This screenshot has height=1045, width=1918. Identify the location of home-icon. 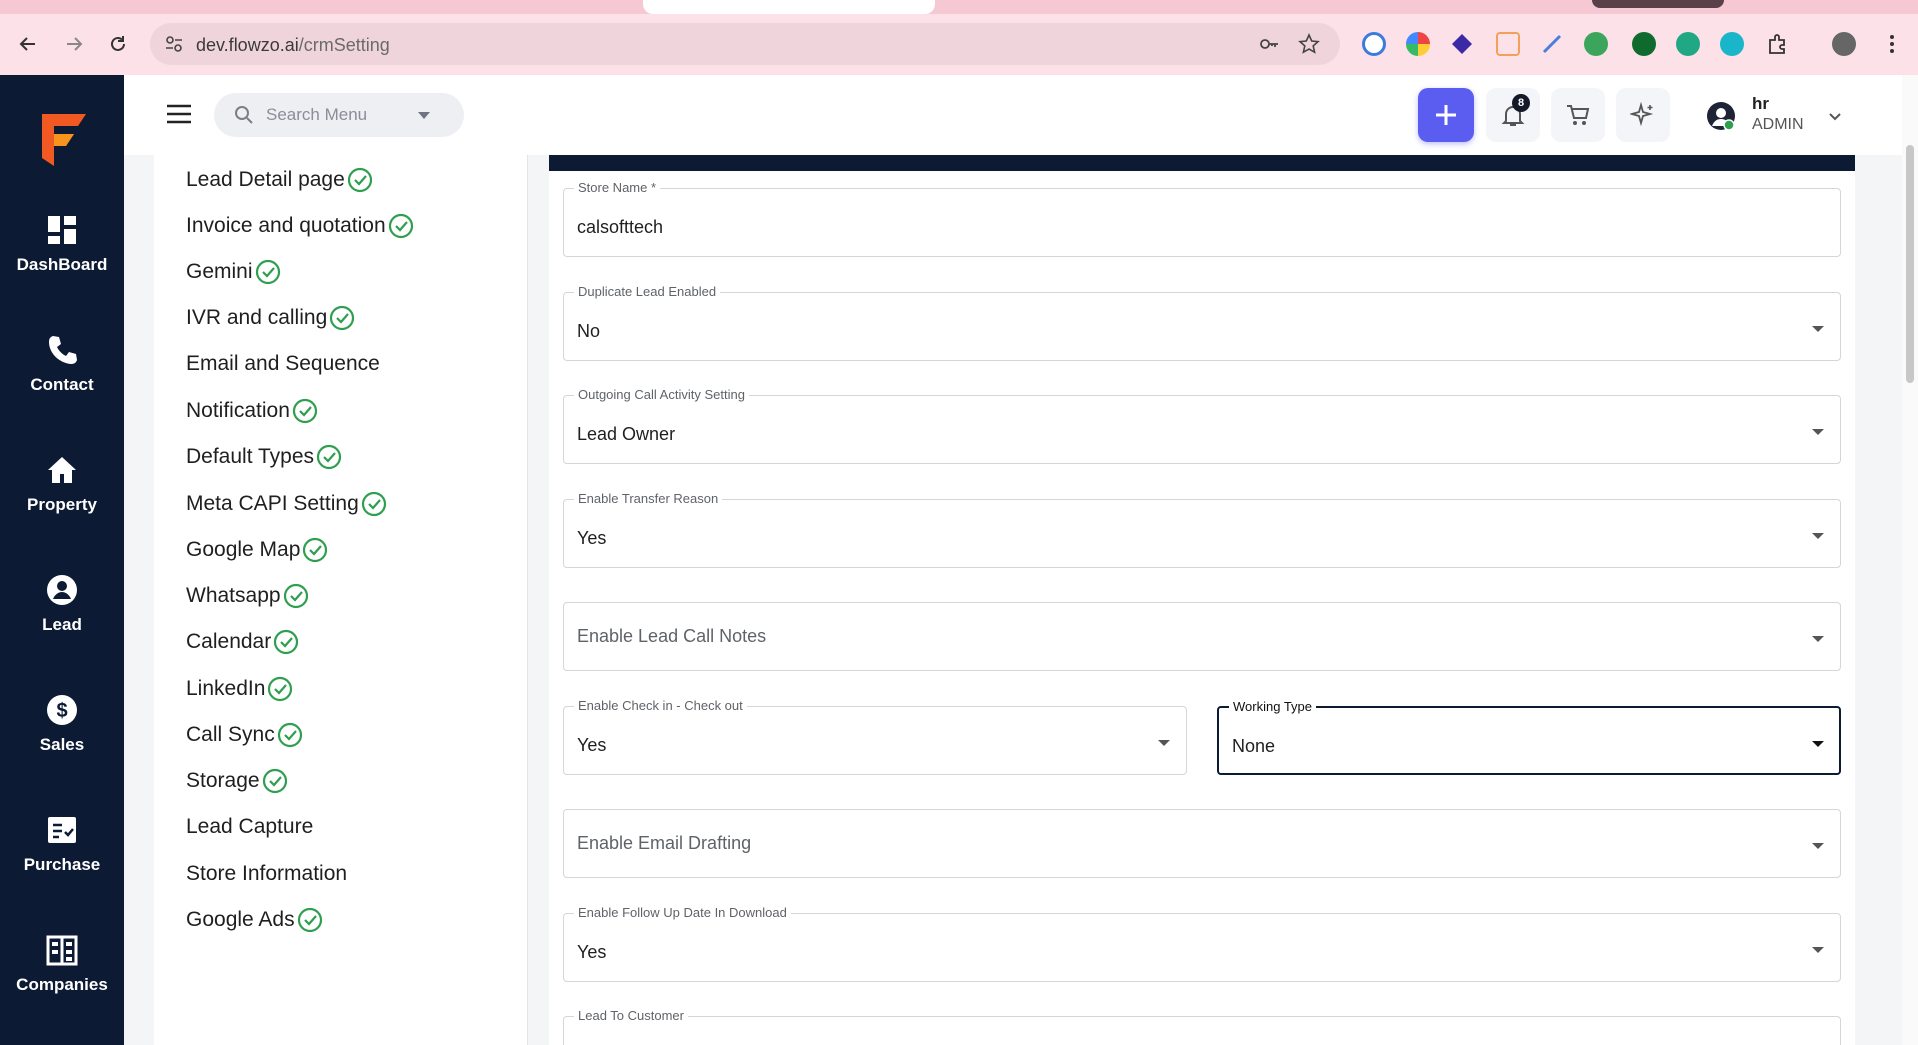
(62, 470).